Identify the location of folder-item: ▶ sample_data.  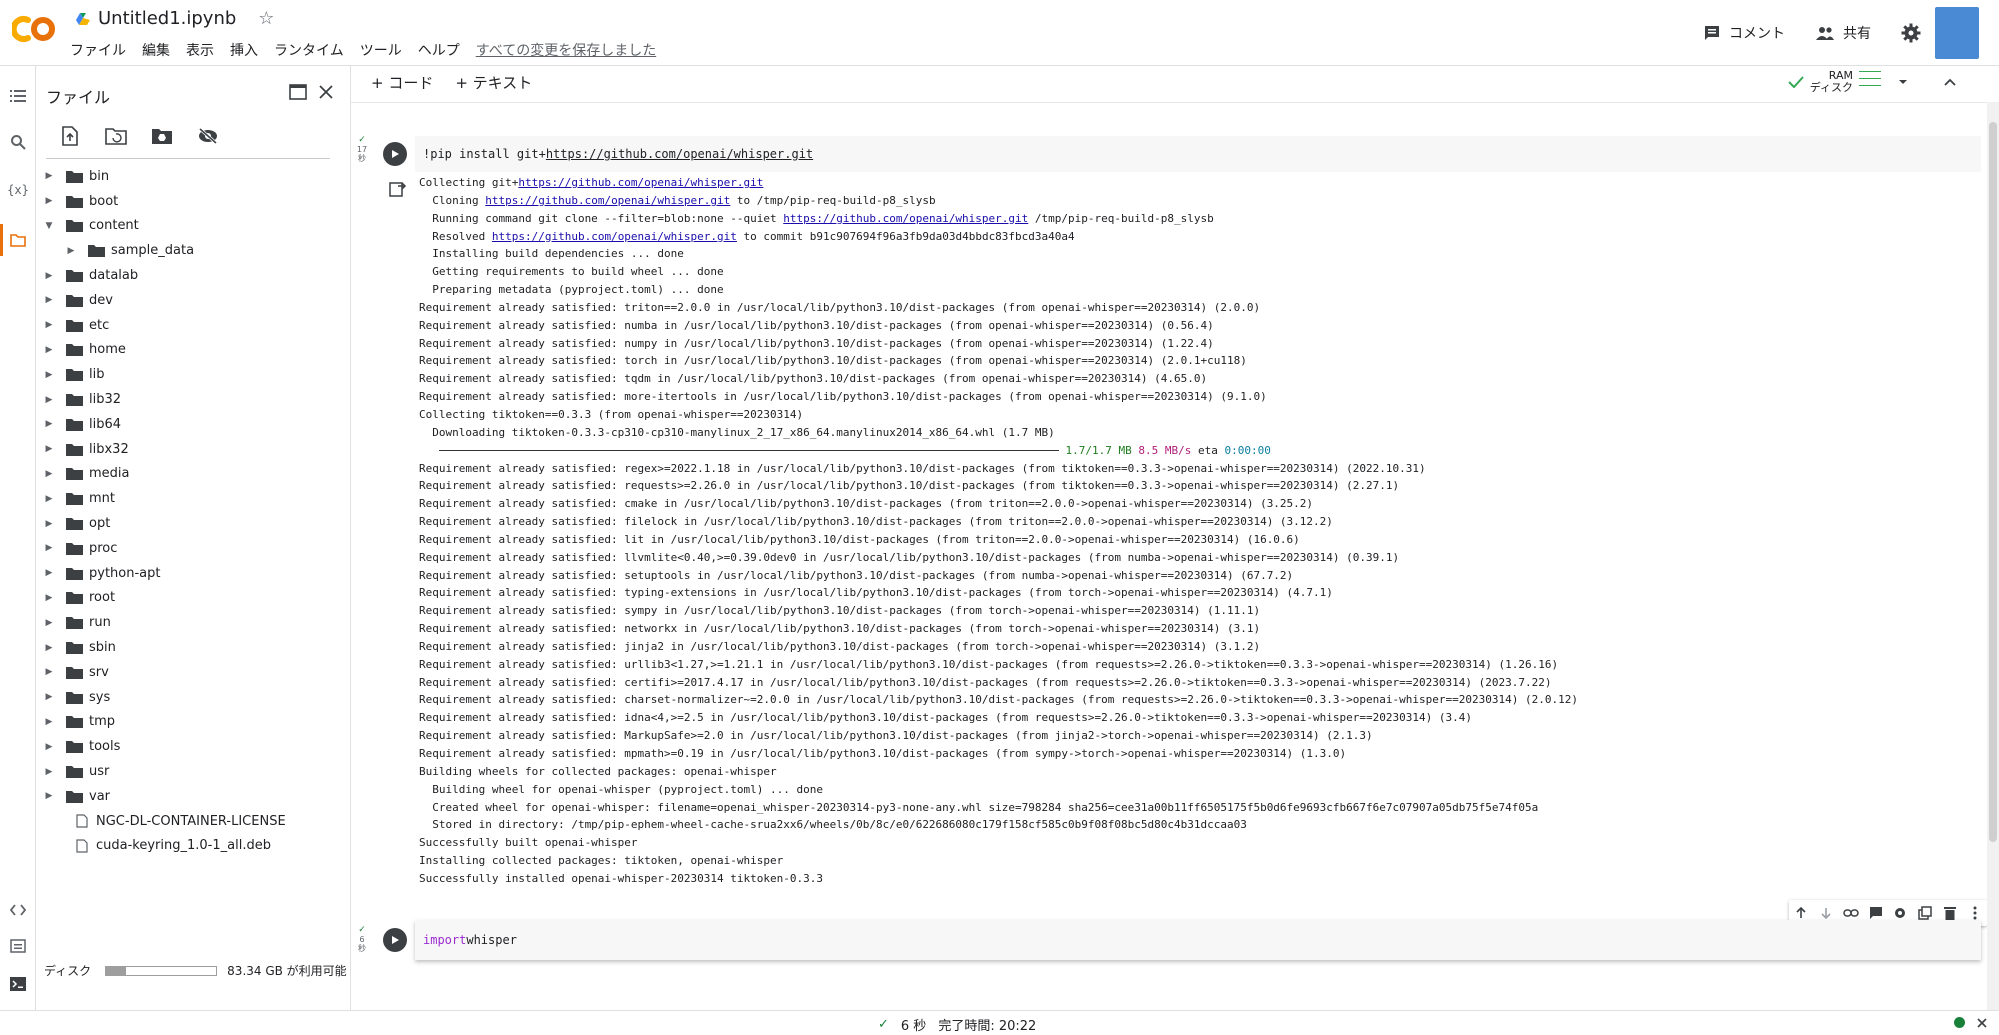
(193, 250).